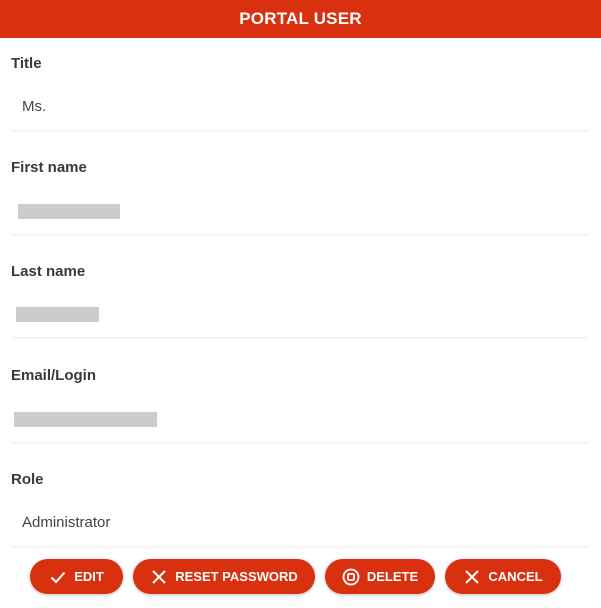 Image resolution: width=601 pixels, height=608 pixels. I want to click on edit-label: EDIT, so click(89, 576).